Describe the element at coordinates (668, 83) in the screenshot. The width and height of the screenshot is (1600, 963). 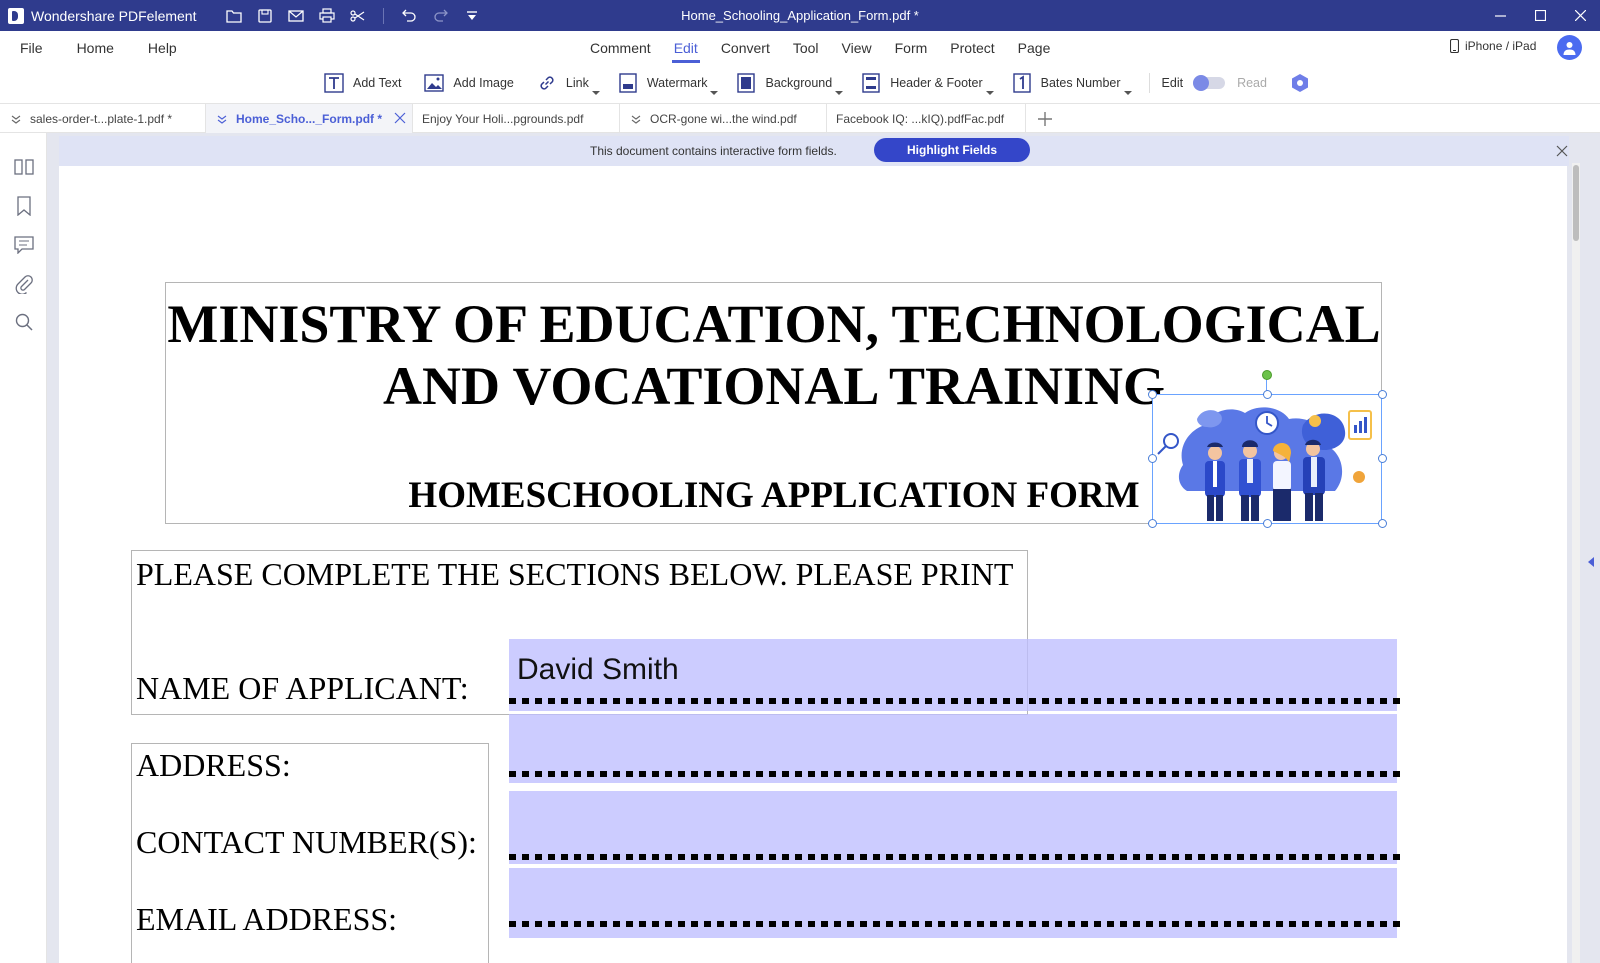
I see `watermark-button: Watermark` at that location.